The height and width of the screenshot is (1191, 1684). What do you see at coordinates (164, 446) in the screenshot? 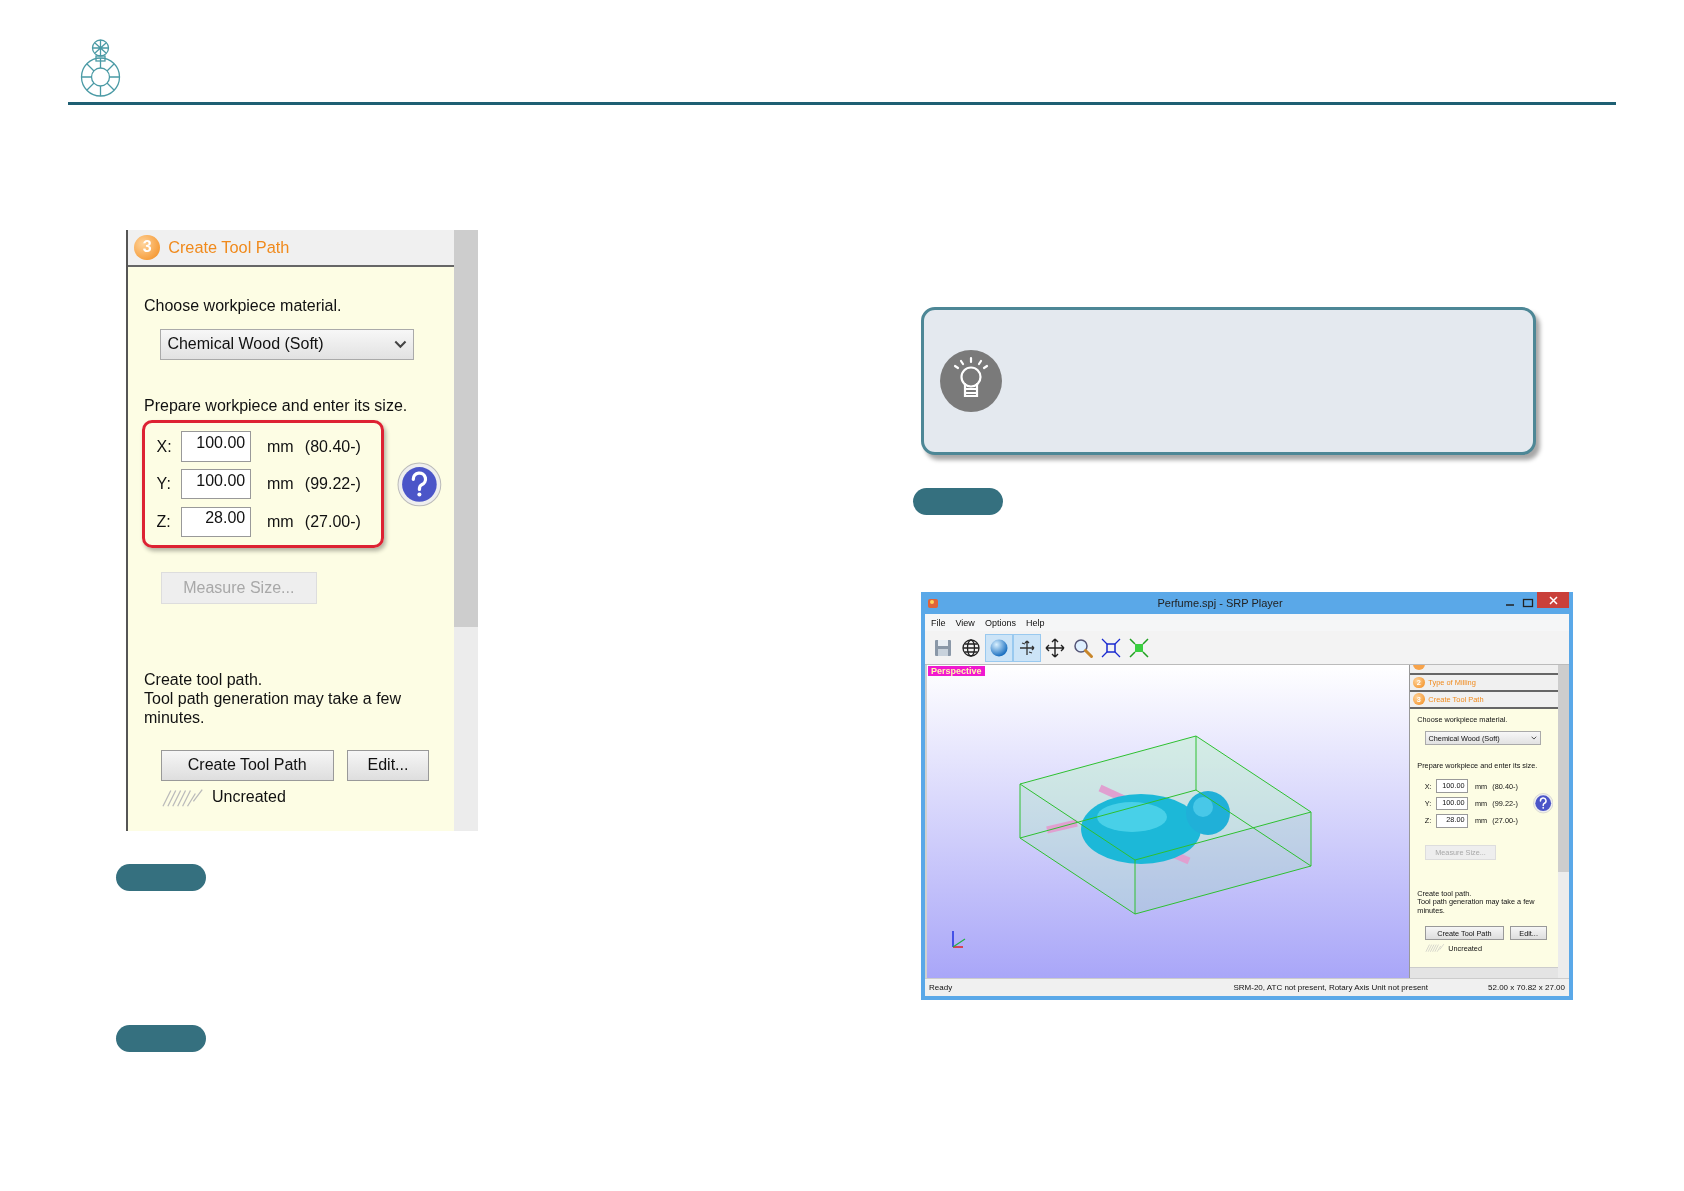
I see `axis-label: X:` at bounding box center [164, 446].